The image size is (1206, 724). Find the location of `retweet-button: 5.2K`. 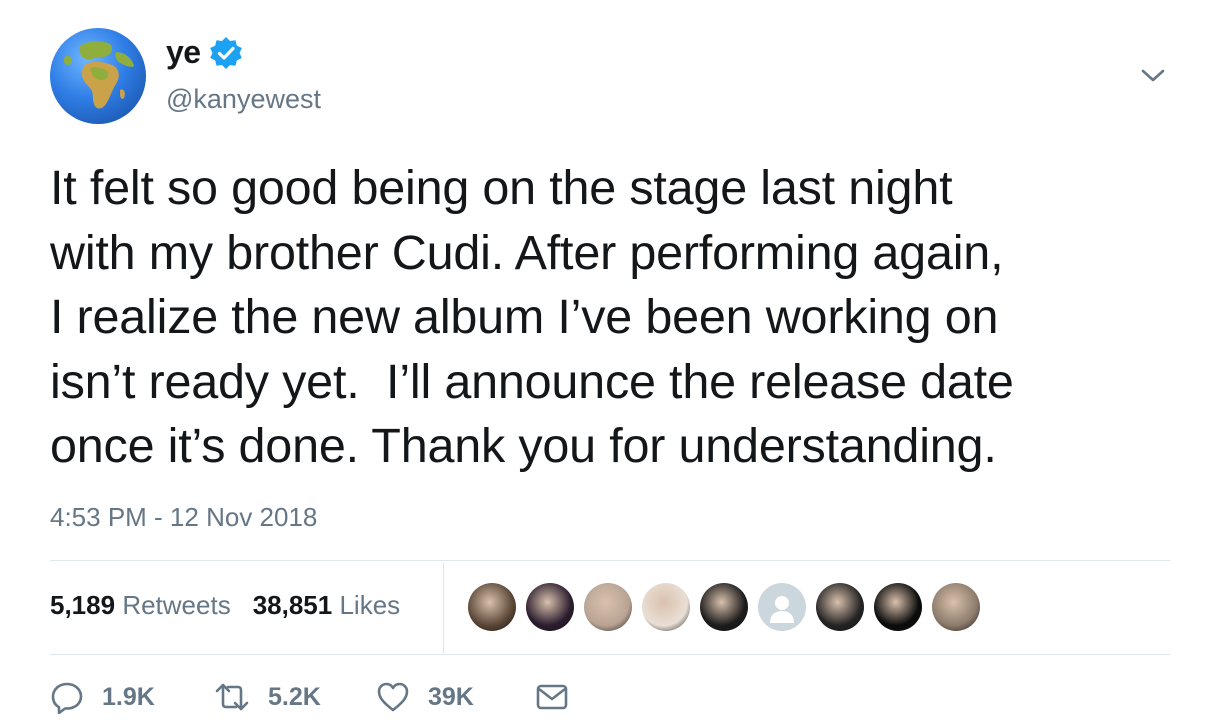

retweet-button: 5.2K is located at coordinates (295, 697).